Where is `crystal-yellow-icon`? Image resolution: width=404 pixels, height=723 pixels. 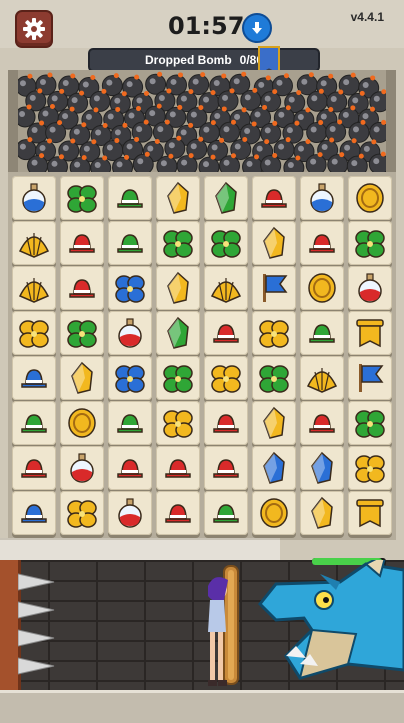 crystal-yellow-icon is located at coordinates (274, 422).